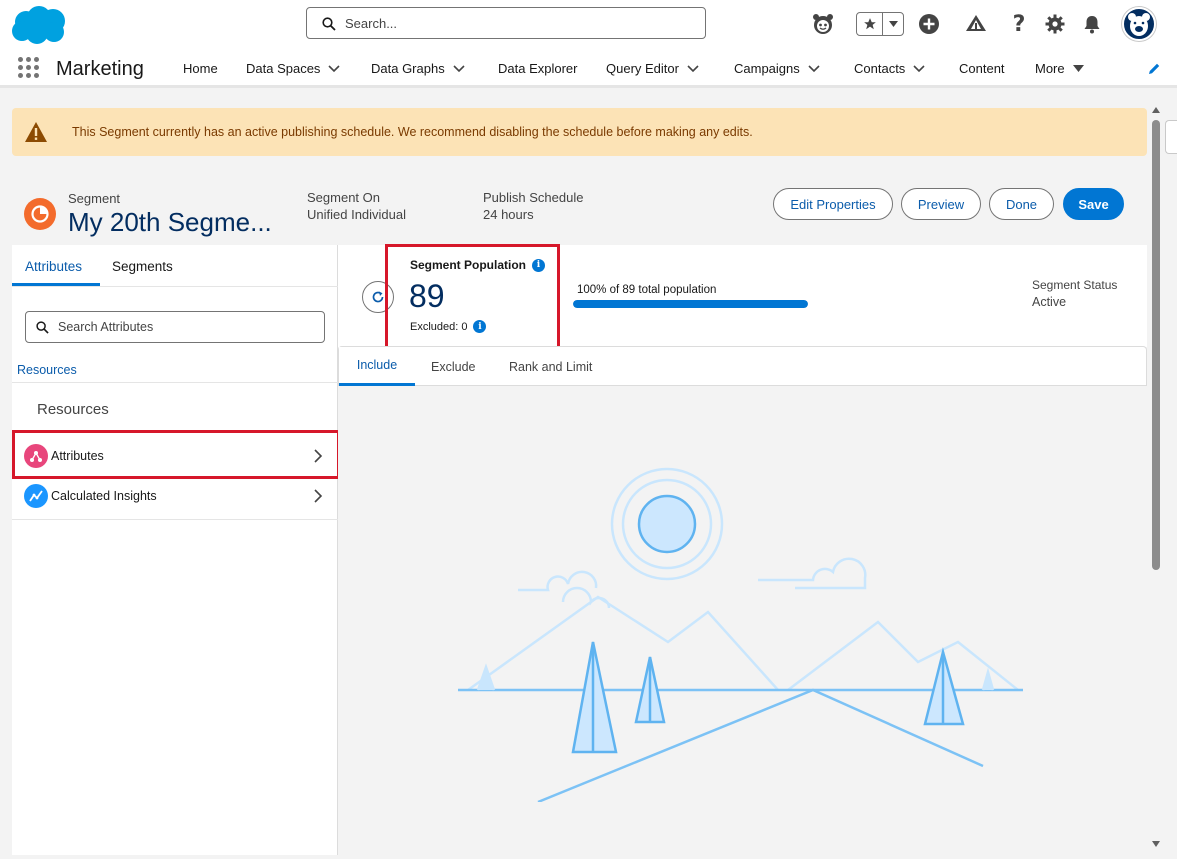  What do you see at coordinates (742, 366) in the screenshot?
I see `canvas-tabs: Include Exclude Rank and Limit` at bounding box center [742, 366].